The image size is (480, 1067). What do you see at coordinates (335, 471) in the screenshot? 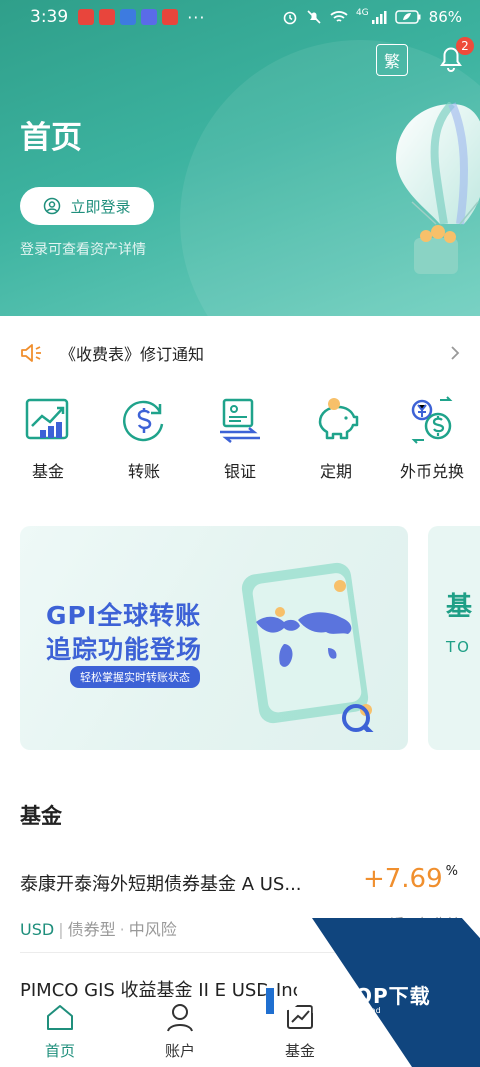
I see `quick-action-label: 定期` at bounding box center [335, 471].